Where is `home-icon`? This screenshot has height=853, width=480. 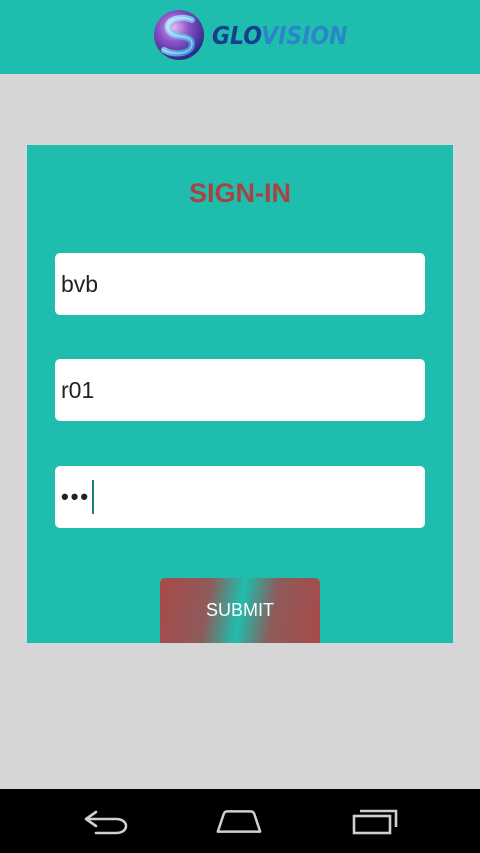
home-icon is located at coordinates (239, 821).